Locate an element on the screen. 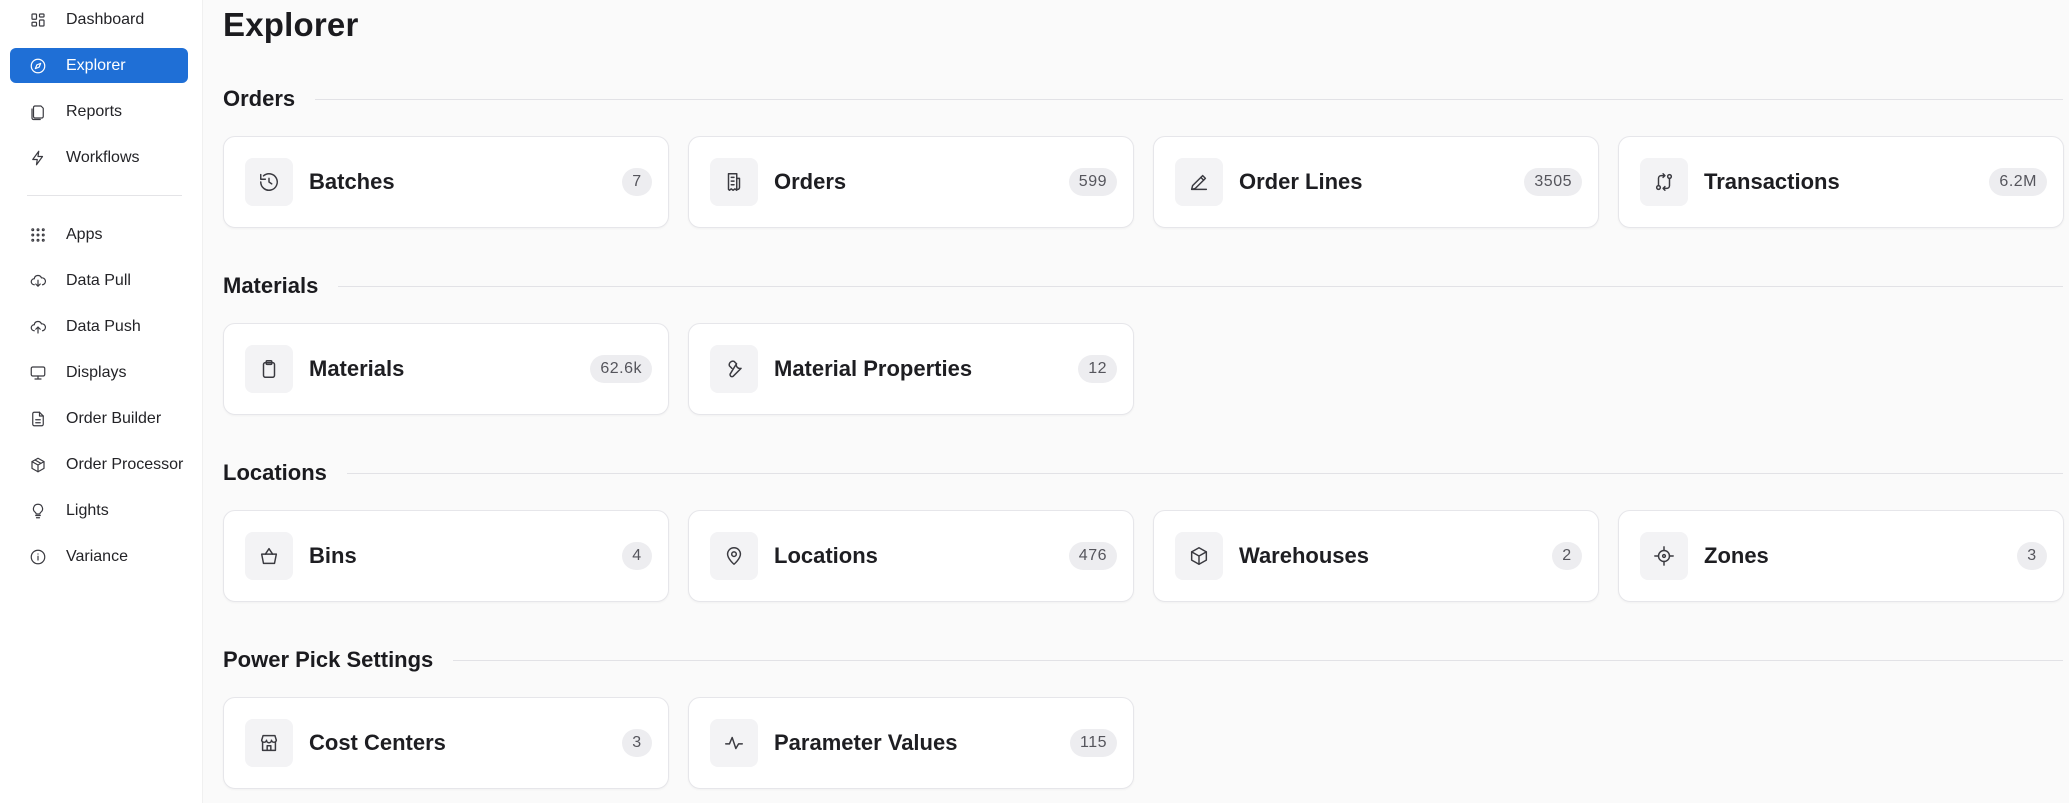 The height and width of the screenshot is (803, 2069). count-badge: 4 is located at coordinates (637, 556).